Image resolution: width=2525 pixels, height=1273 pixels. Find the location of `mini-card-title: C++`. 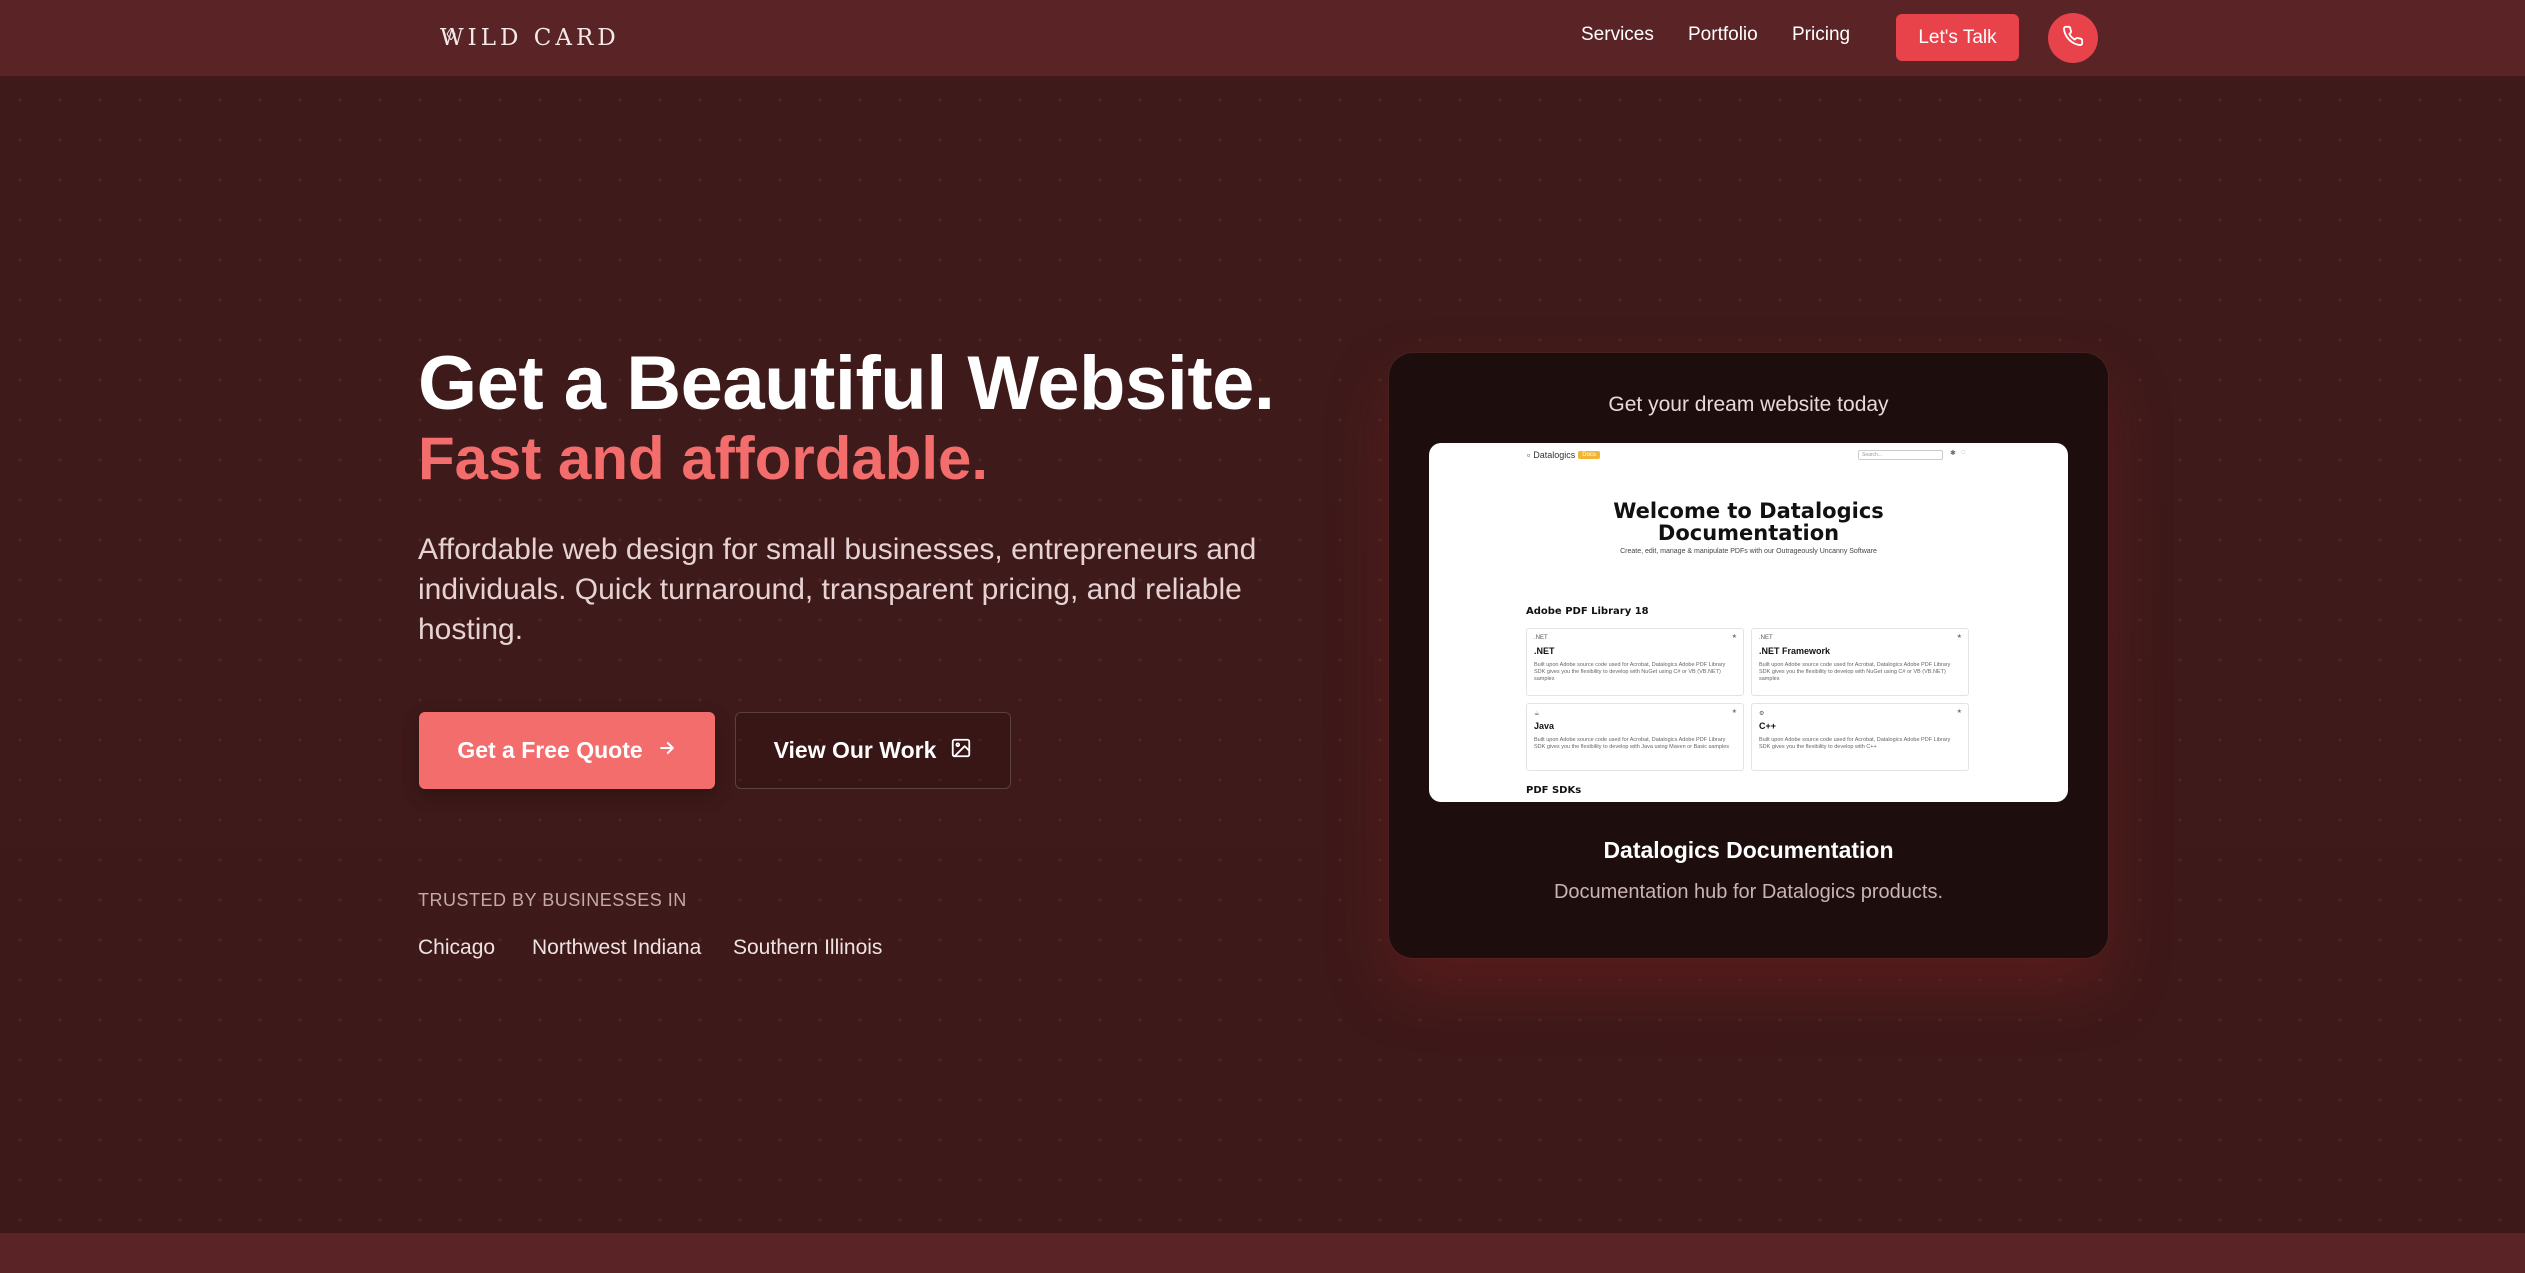

mini-card-title: C++ is located at coordinates (1768, 726).